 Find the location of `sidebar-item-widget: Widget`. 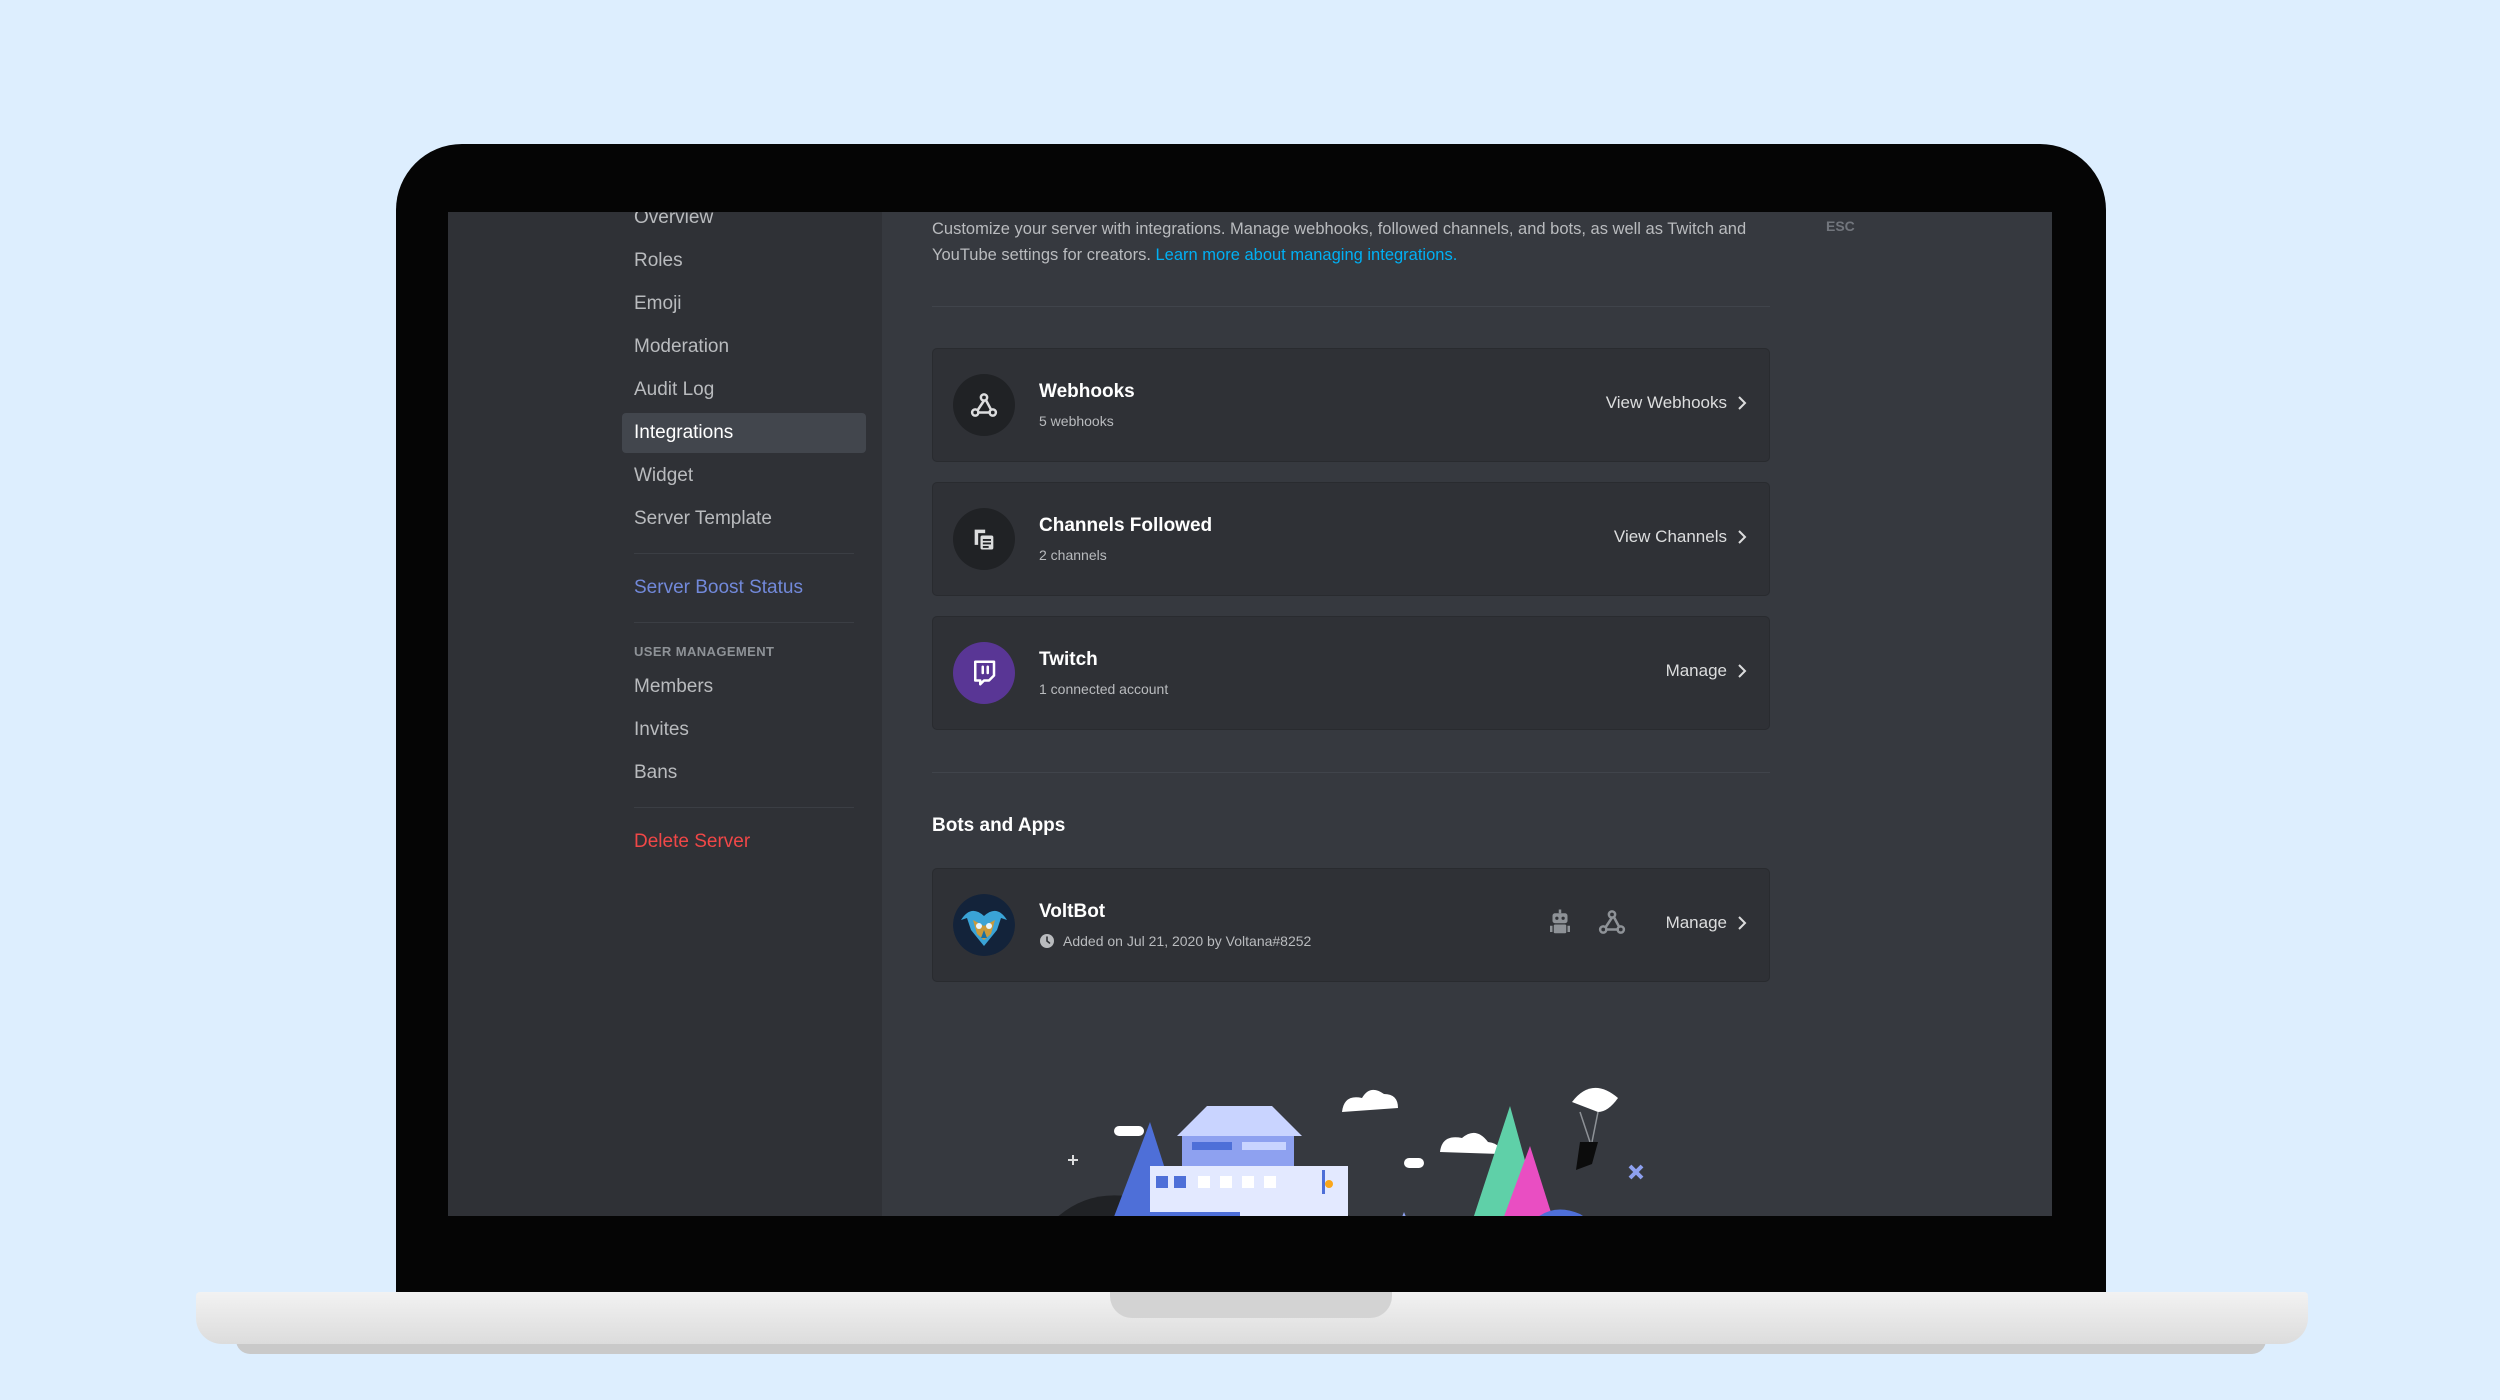

sidebar-item-widget: Widget is located at coordinates (744, 476).